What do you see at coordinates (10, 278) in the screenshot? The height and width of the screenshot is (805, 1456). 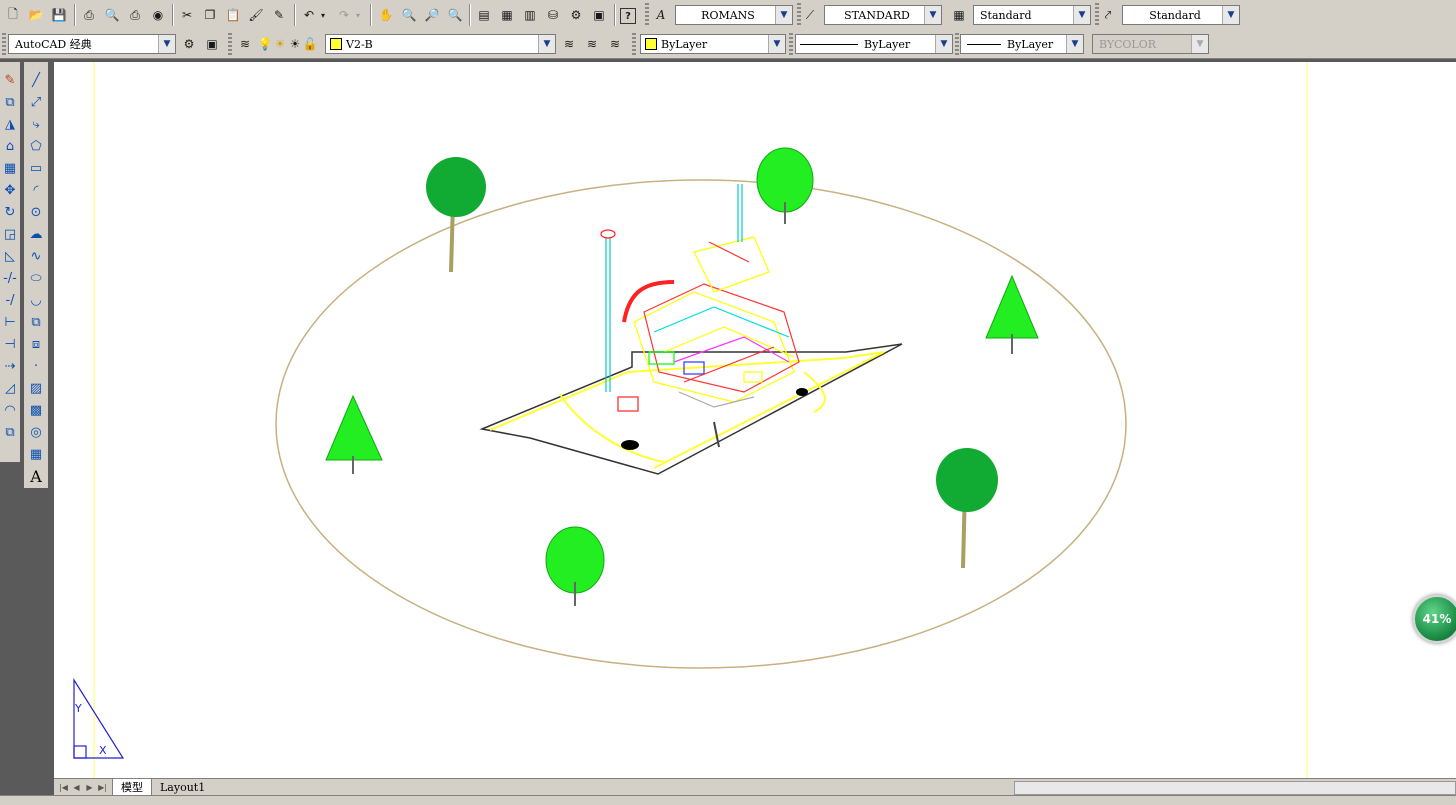 I see `trim-icon: -/-` at bounding box center [10, 278].